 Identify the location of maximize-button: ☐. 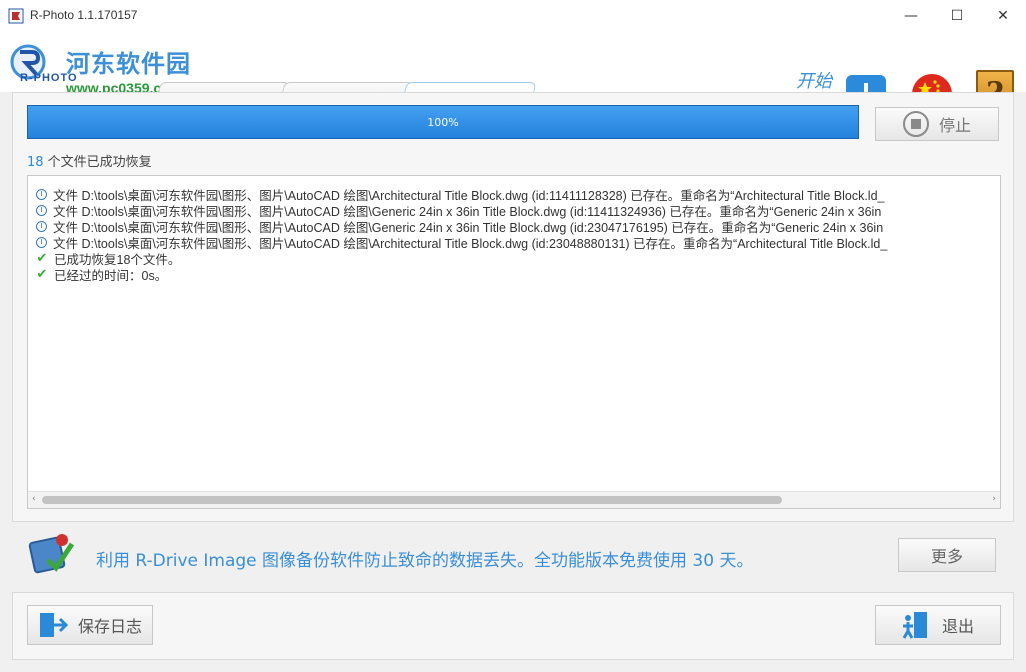
(957, 16).